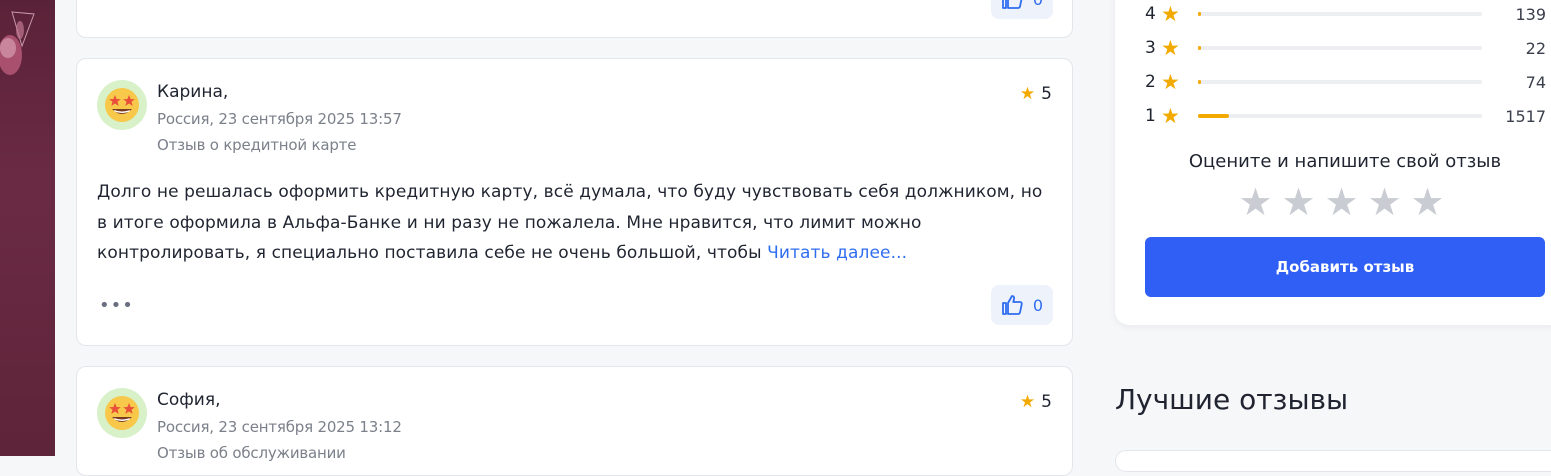 The width and height of the screenshot is (1551, 476). Describe the element at coordinates (1427, 202) in the screenshot. I see `rate-star-5-icon: ★` at that location.